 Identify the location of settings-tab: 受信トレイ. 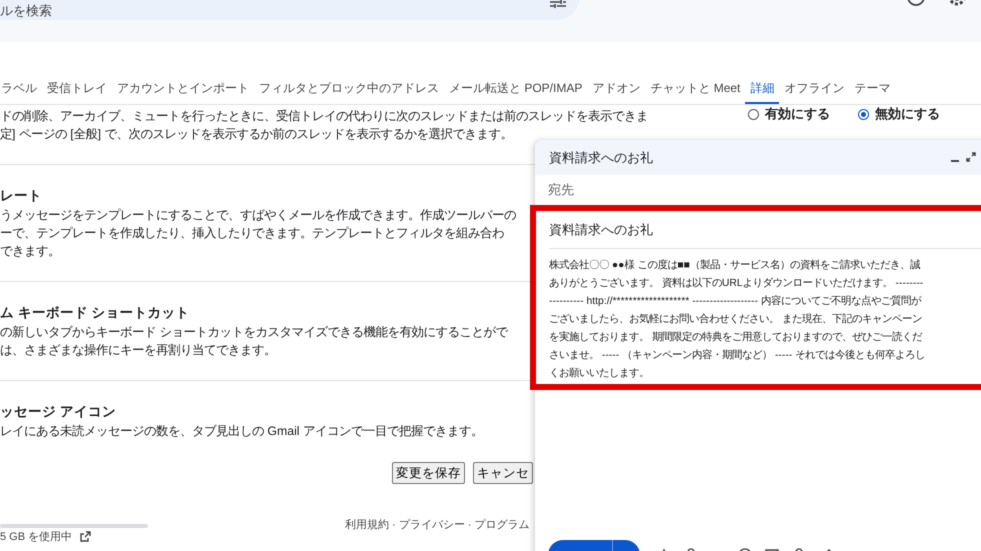
(77, 89).